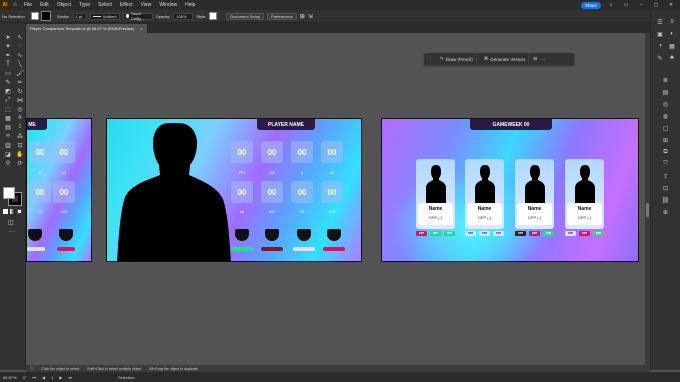 Image resolution: width=680 pixels, height=382 pixels. What do you see at coordinates (20, 145) in the screenshot?
I see `artboard-tool-icon: ⊡` at bounding box center [20, 145].